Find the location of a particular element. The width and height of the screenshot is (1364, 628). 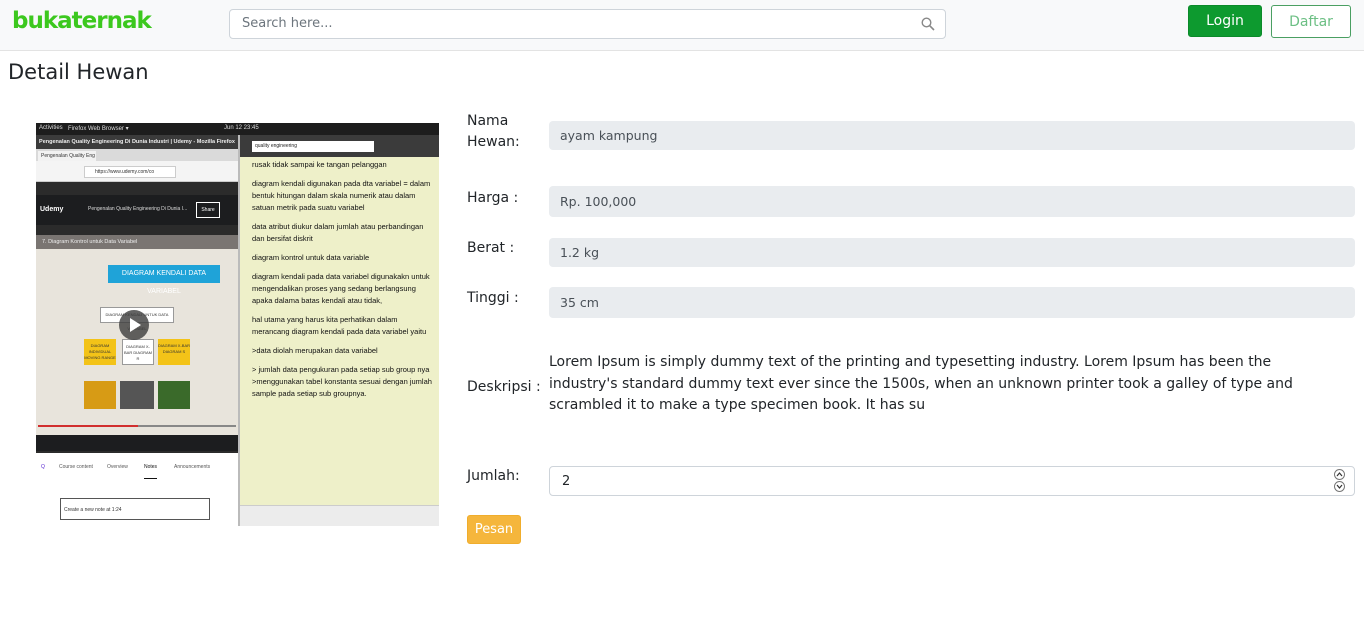

jumlah-label: Jumlah: is located at coordinates (493, 476).